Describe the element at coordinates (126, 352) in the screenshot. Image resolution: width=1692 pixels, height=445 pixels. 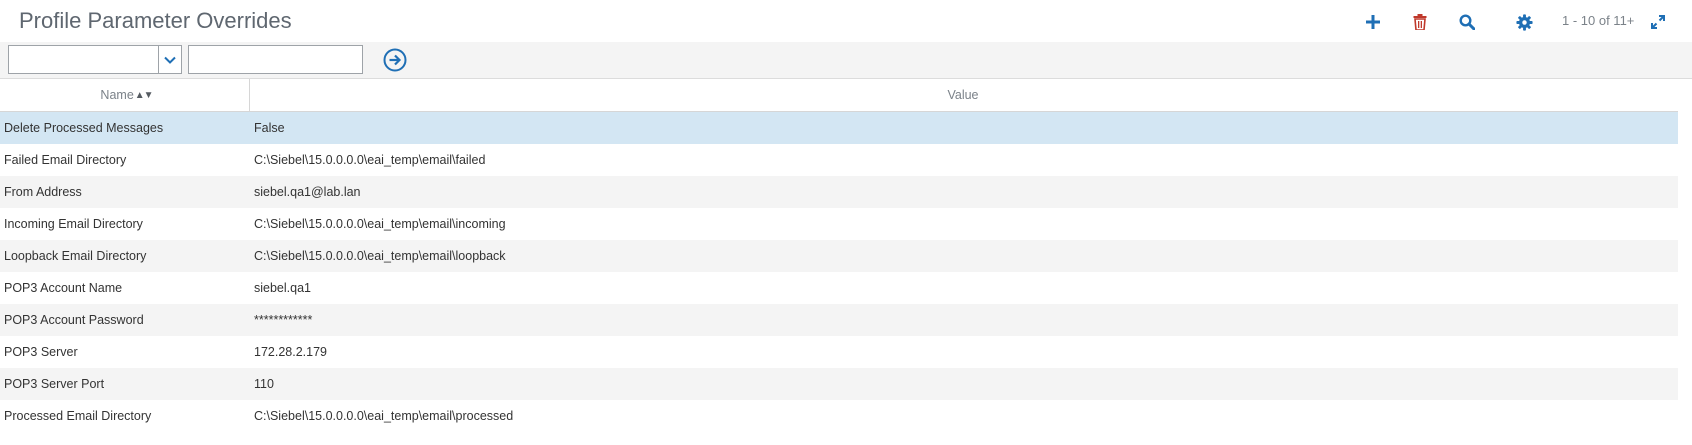
I see `name-cell: POP3 Server` at that location.